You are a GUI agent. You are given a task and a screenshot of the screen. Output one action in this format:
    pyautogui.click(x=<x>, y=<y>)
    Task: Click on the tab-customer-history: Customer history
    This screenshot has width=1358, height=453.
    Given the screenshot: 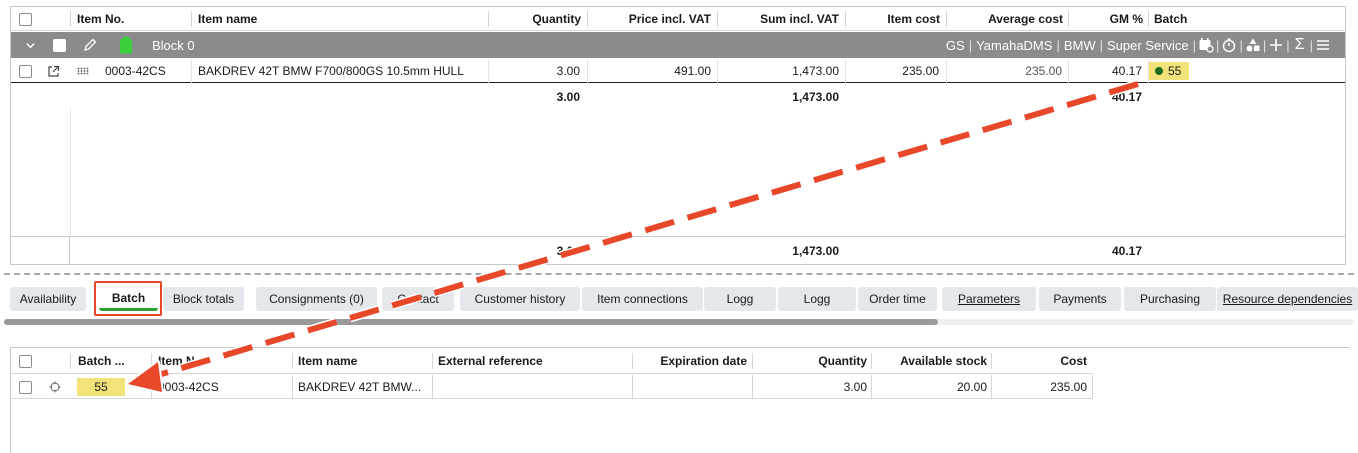 What is the action you would take?
    pyautogui.click(x=520, y=299)
    